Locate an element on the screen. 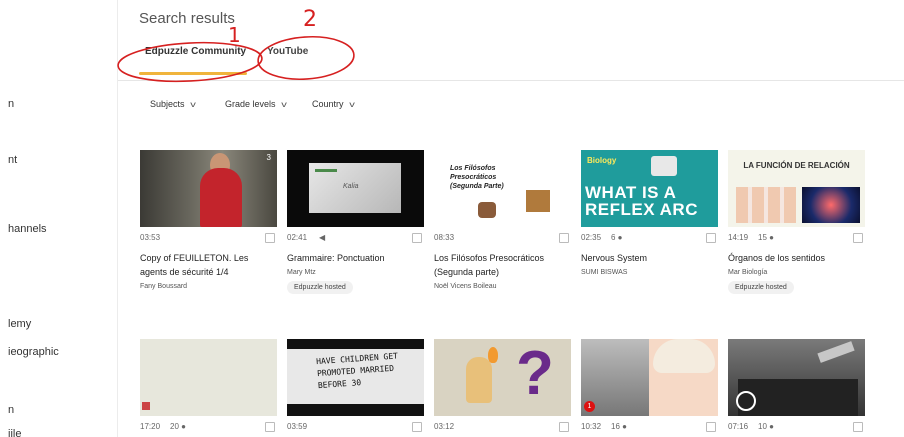 This screenshot has width=904, height=437. filter-grade-levels: Grade levels v is located at coordinates (255, 104).